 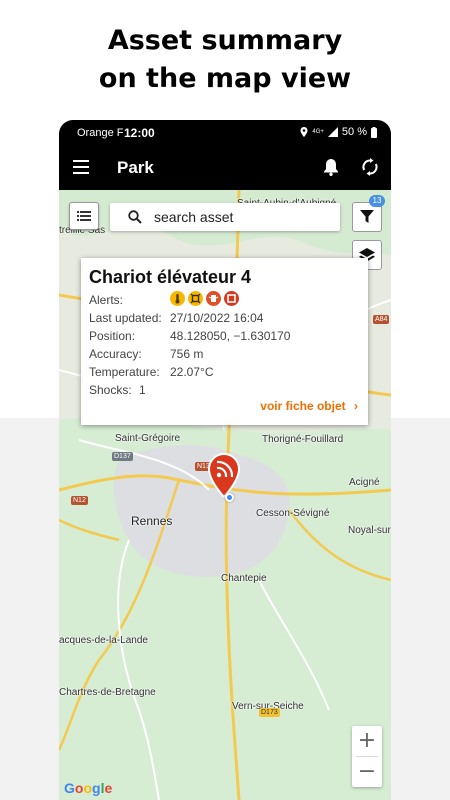 I want to click on asset-name: Chariot élévateur 4, so click(x=170, y=277).